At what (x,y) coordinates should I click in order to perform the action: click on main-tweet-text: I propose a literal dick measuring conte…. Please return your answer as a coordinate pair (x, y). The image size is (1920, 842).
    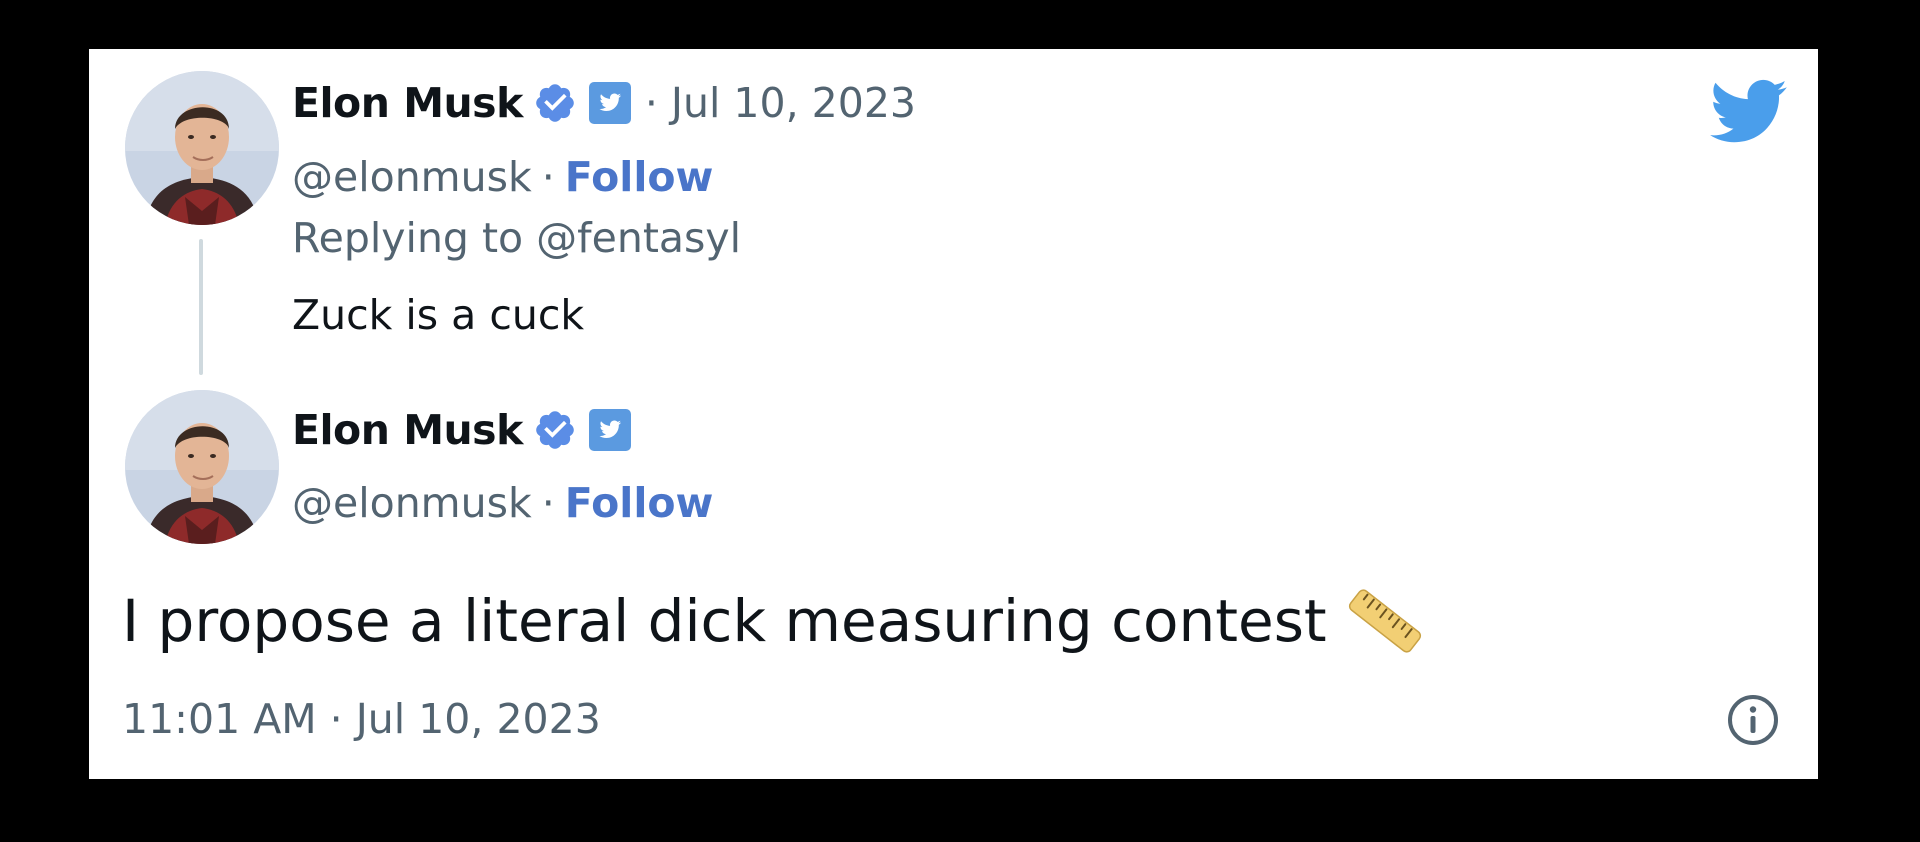
    Looking at the image, I should click on (724, 621).